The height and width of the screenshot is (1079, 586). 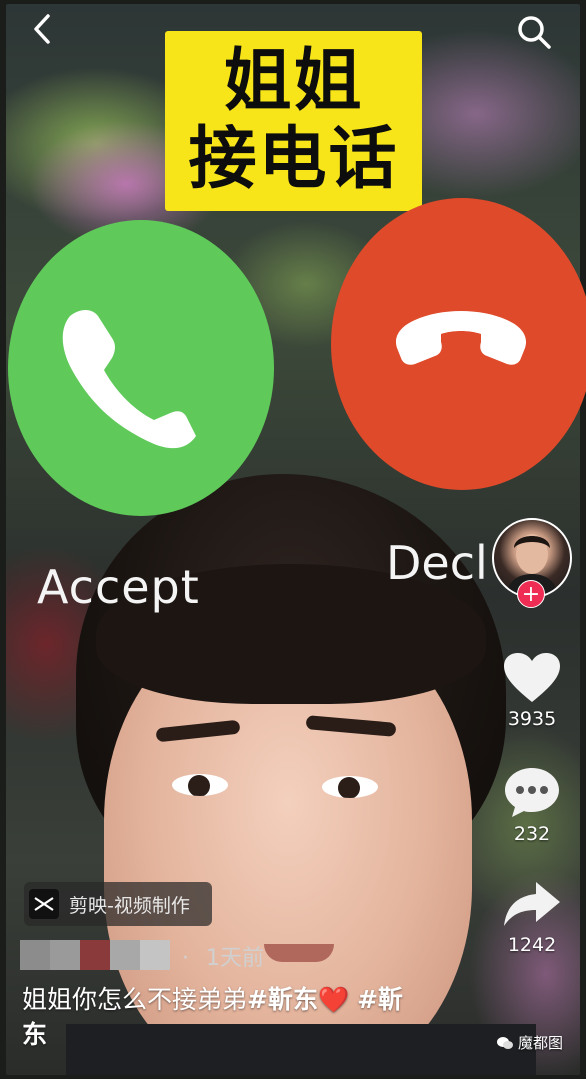 What do you see at coordinates (532, 834) in the screenshot?
I see `comment-count: 232` at bounding box center [532, 834].